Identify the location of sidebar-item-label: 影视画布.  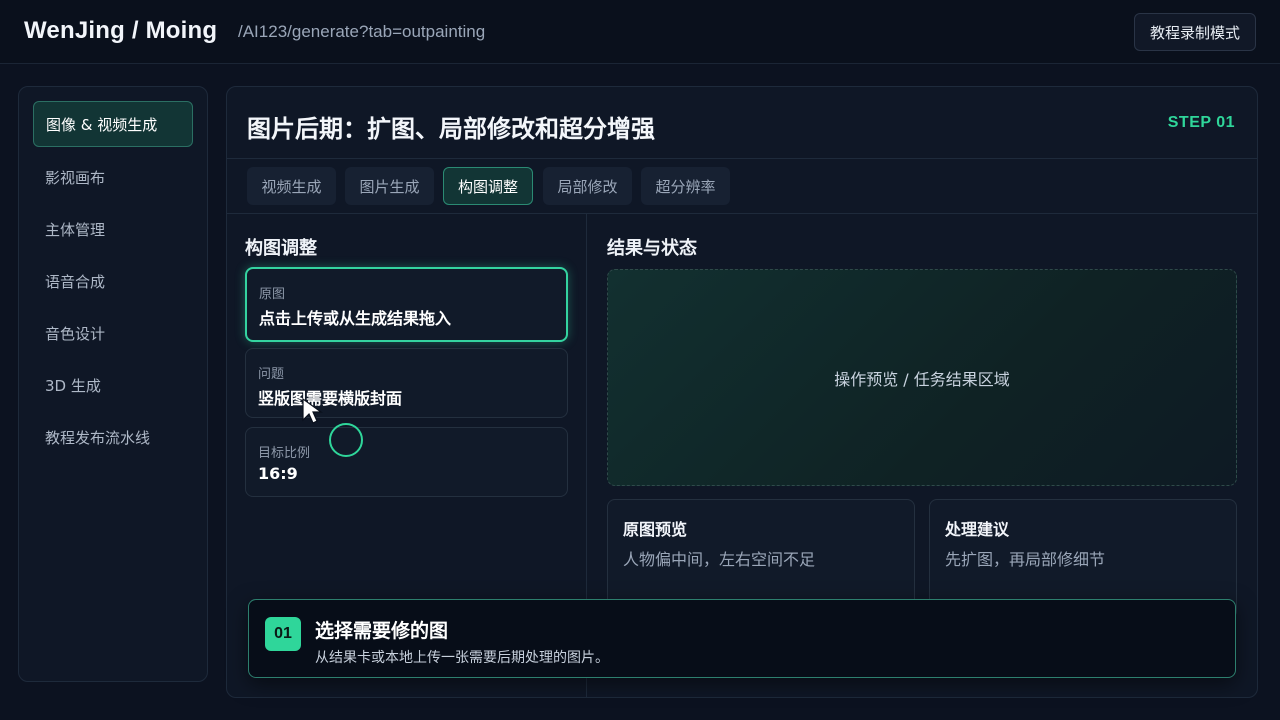
(75, 177).